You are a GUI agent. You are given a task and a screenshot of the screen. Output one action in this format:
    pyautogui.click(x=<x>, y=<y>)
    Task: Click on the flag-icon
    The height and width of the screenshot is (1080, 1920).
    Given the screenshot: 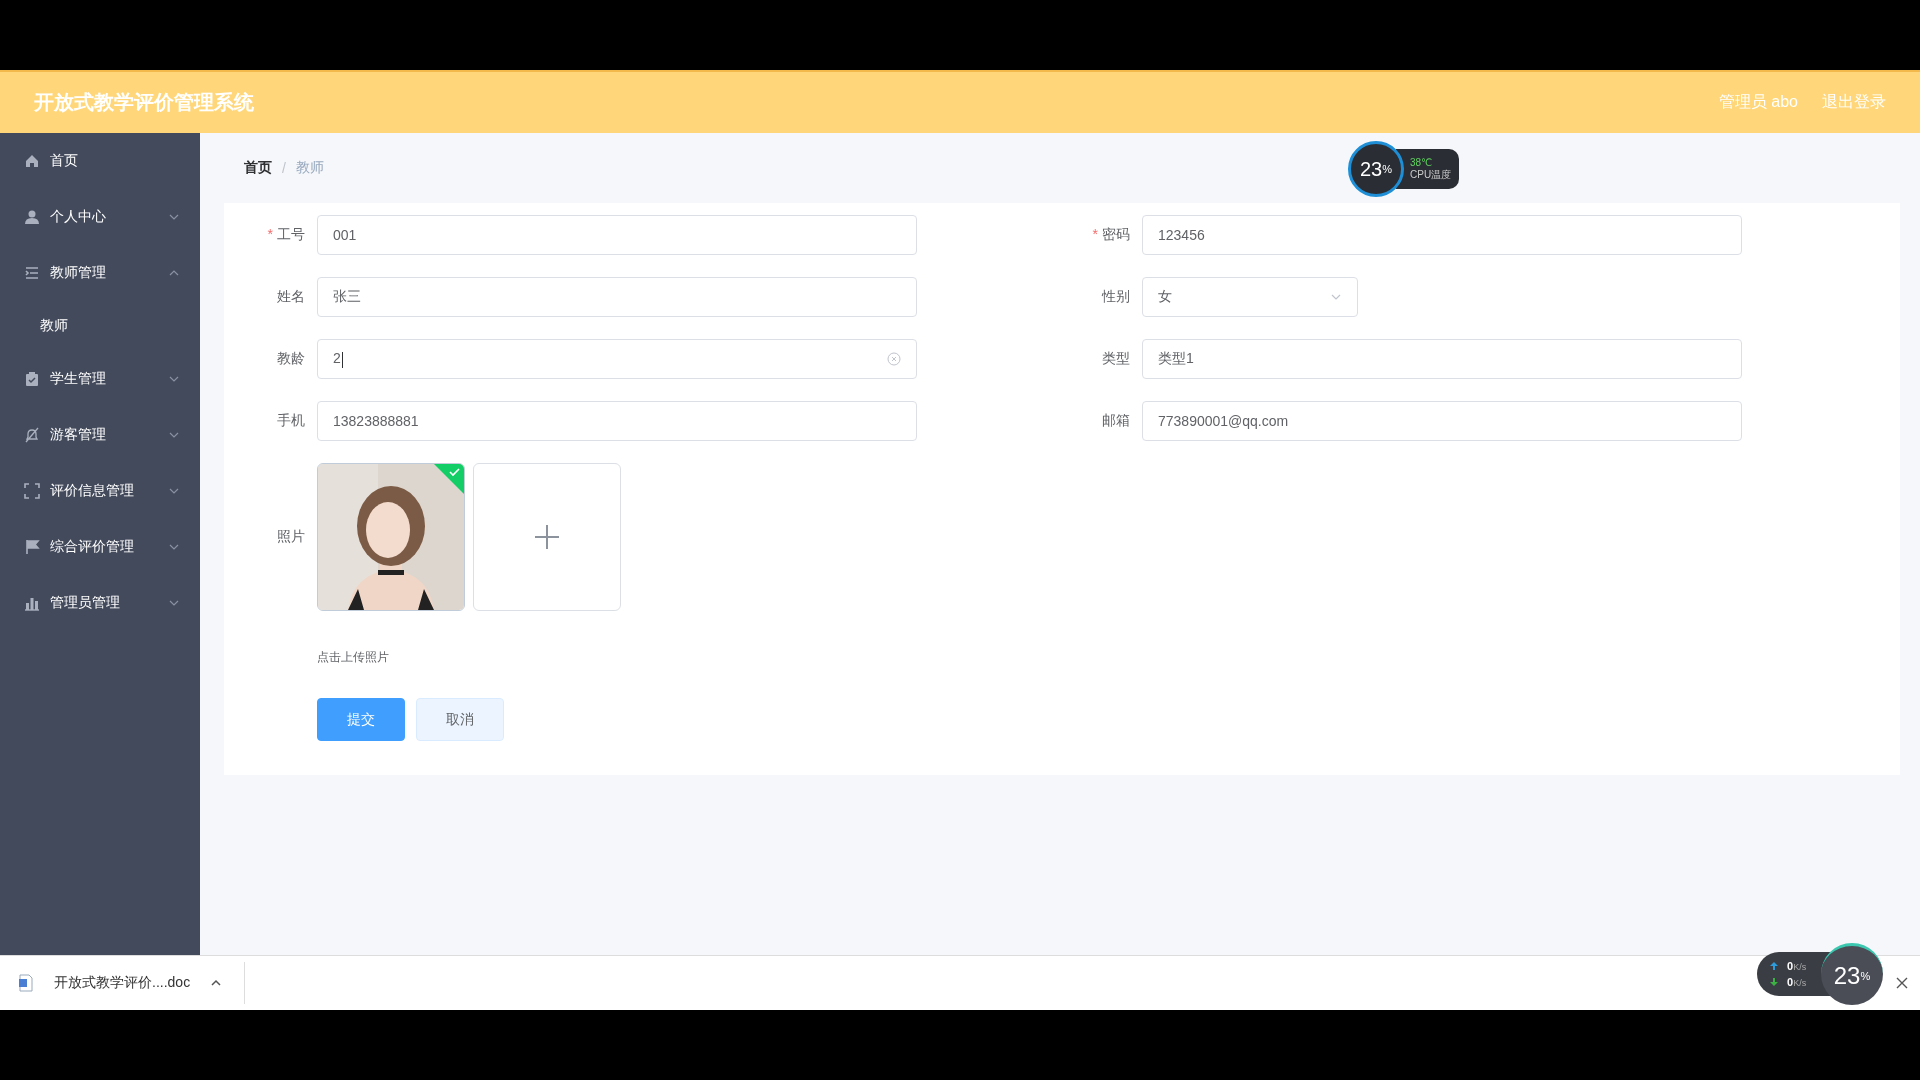 What is the action you would take?
    pyautogui.click(x=32, y=547)
    